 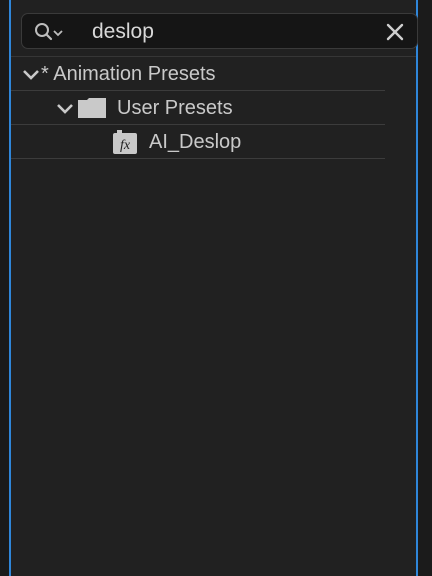 I want to click on folder-icon, so click(x=92, y=108).